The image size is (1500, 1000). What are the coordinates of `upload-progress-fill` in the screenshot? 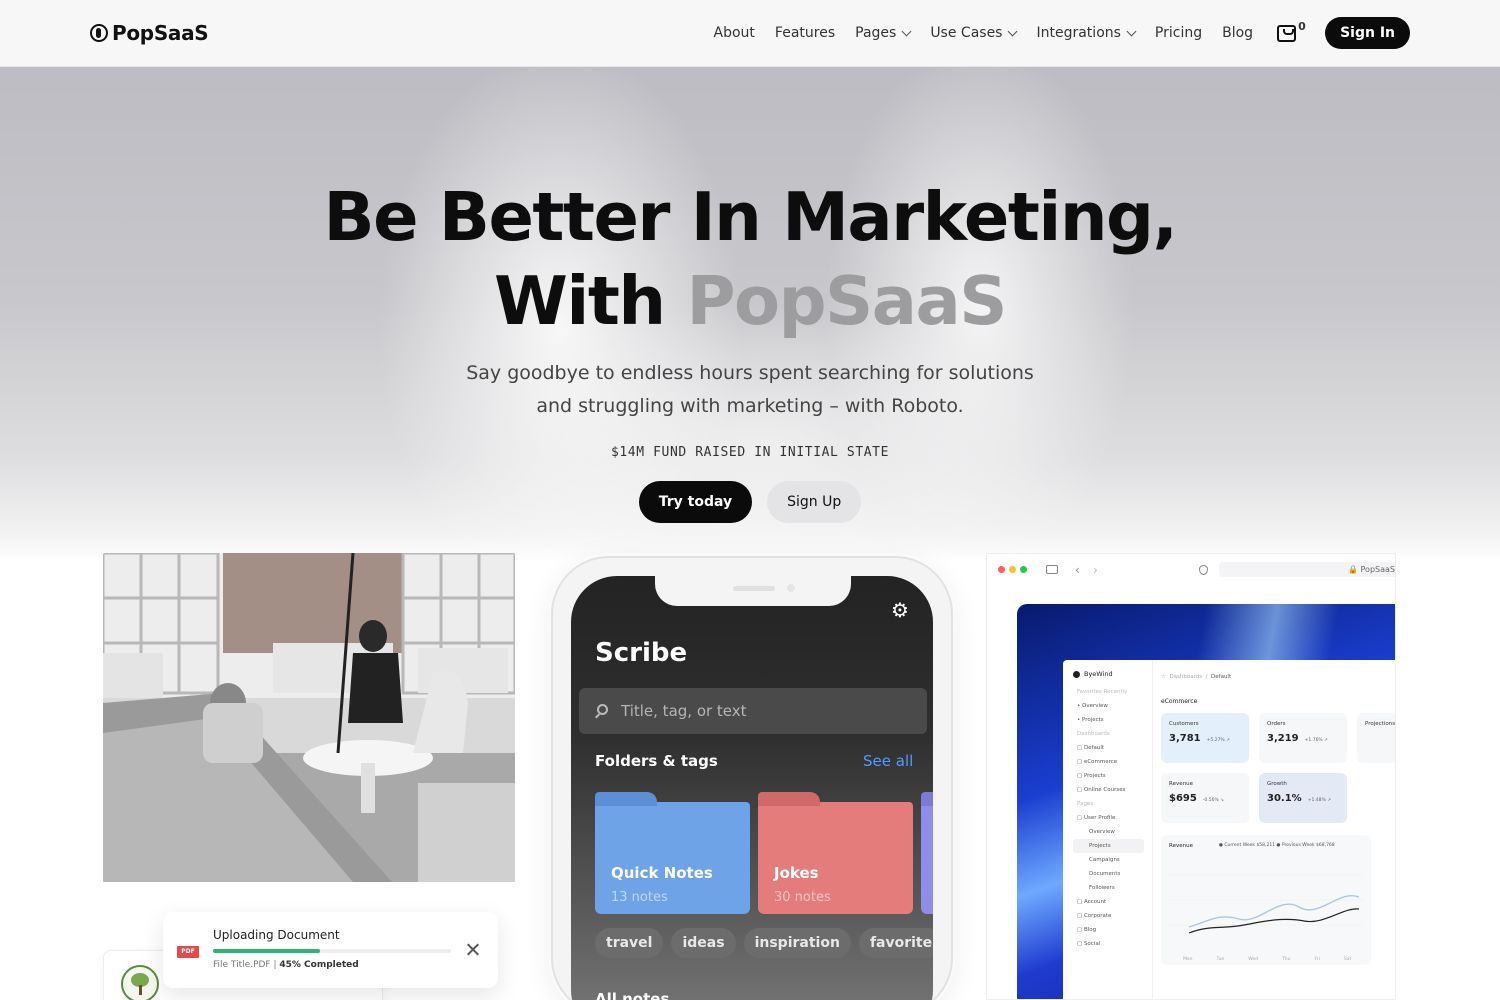 It's located at (267, 951).